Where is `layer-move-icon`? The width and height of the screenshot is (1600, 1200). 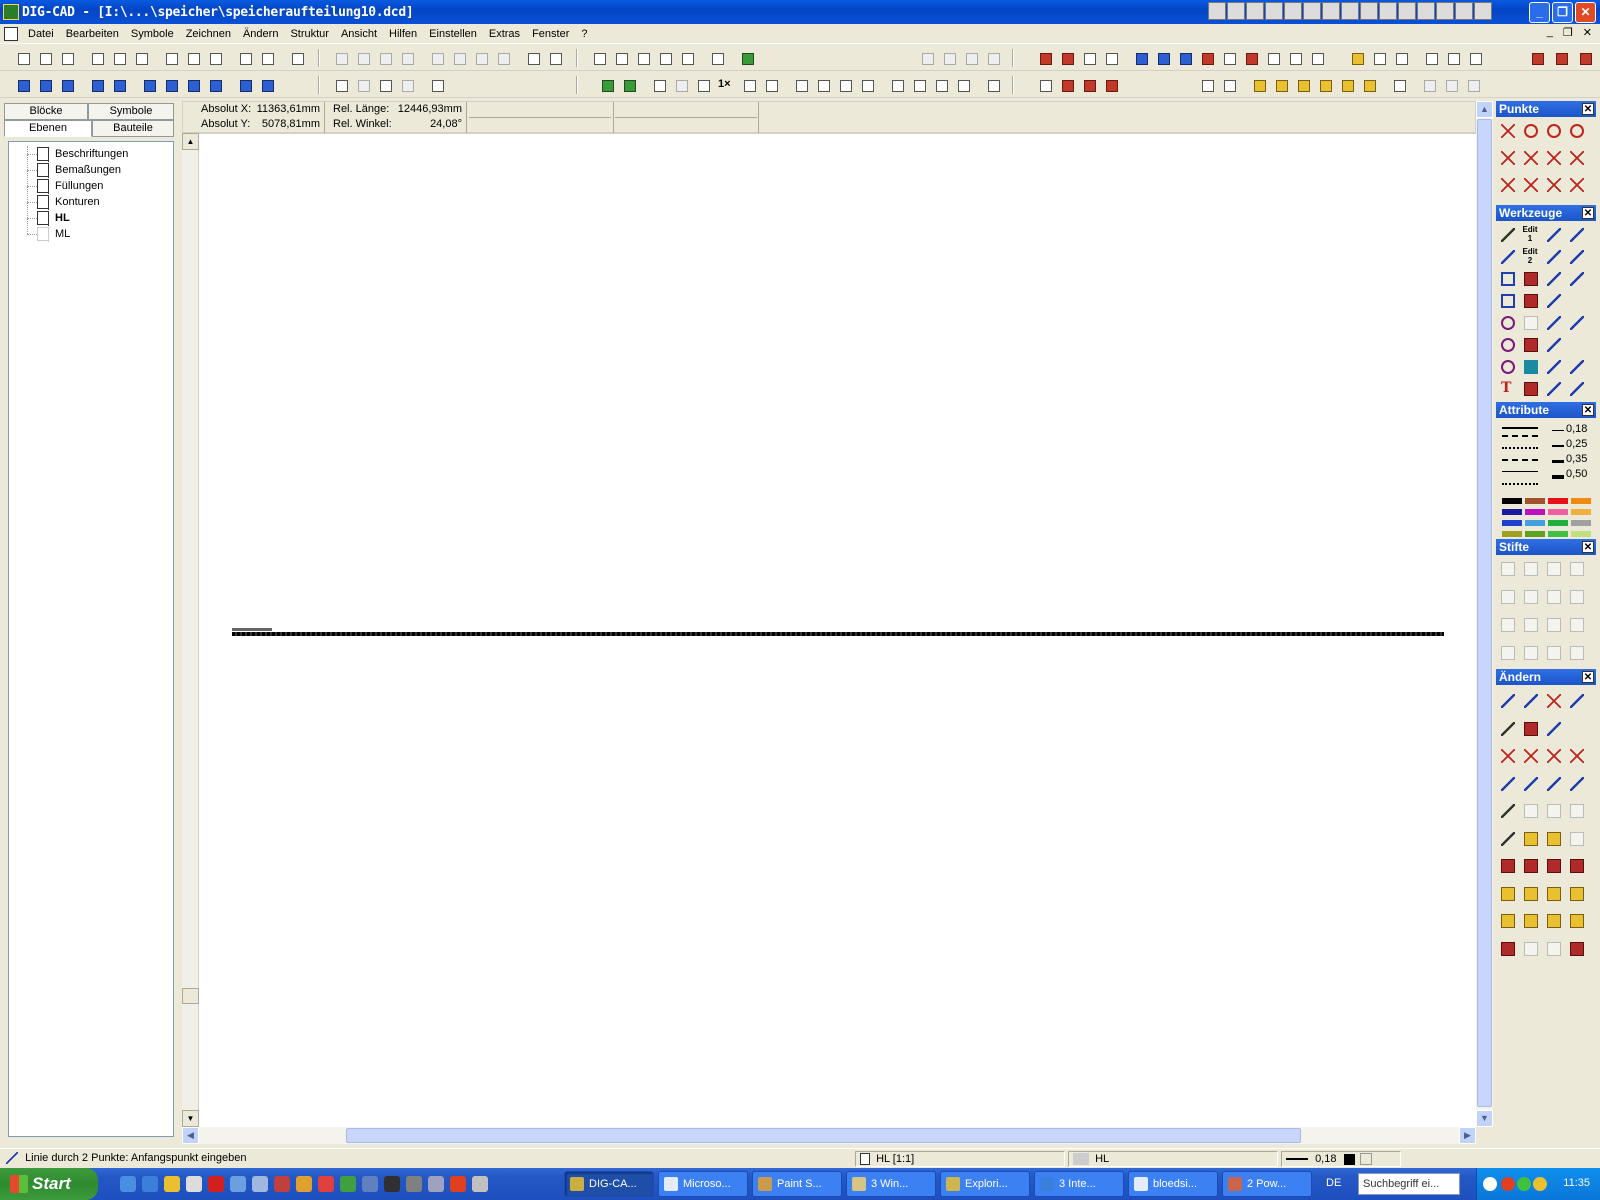
layer-move-icon is located at coordinates (245, 85).